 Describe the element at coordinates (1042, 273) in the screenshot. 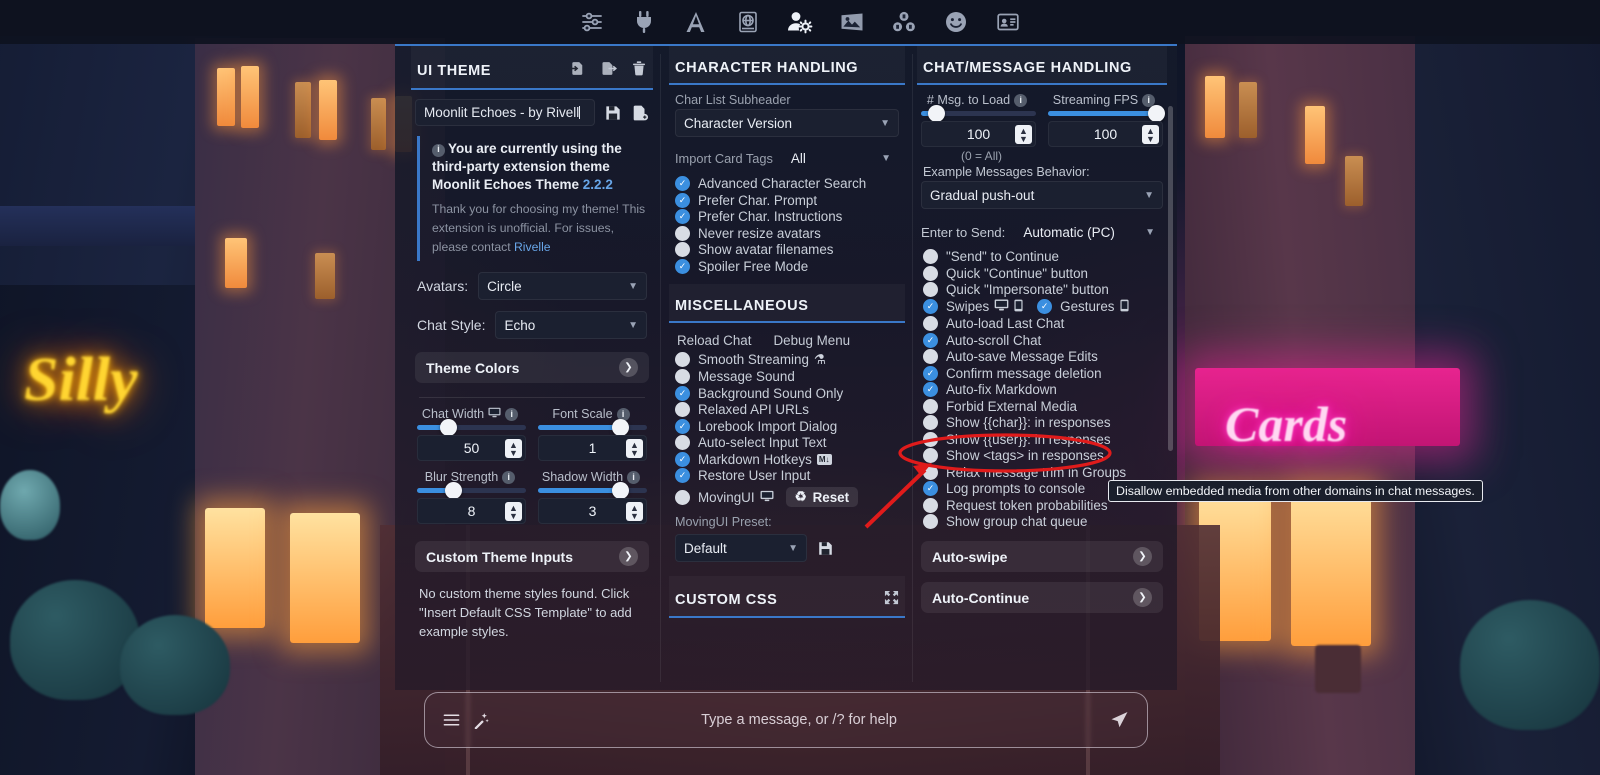

I see `checkbox-quick-continue-button: Quick "Continue" button` at that location.